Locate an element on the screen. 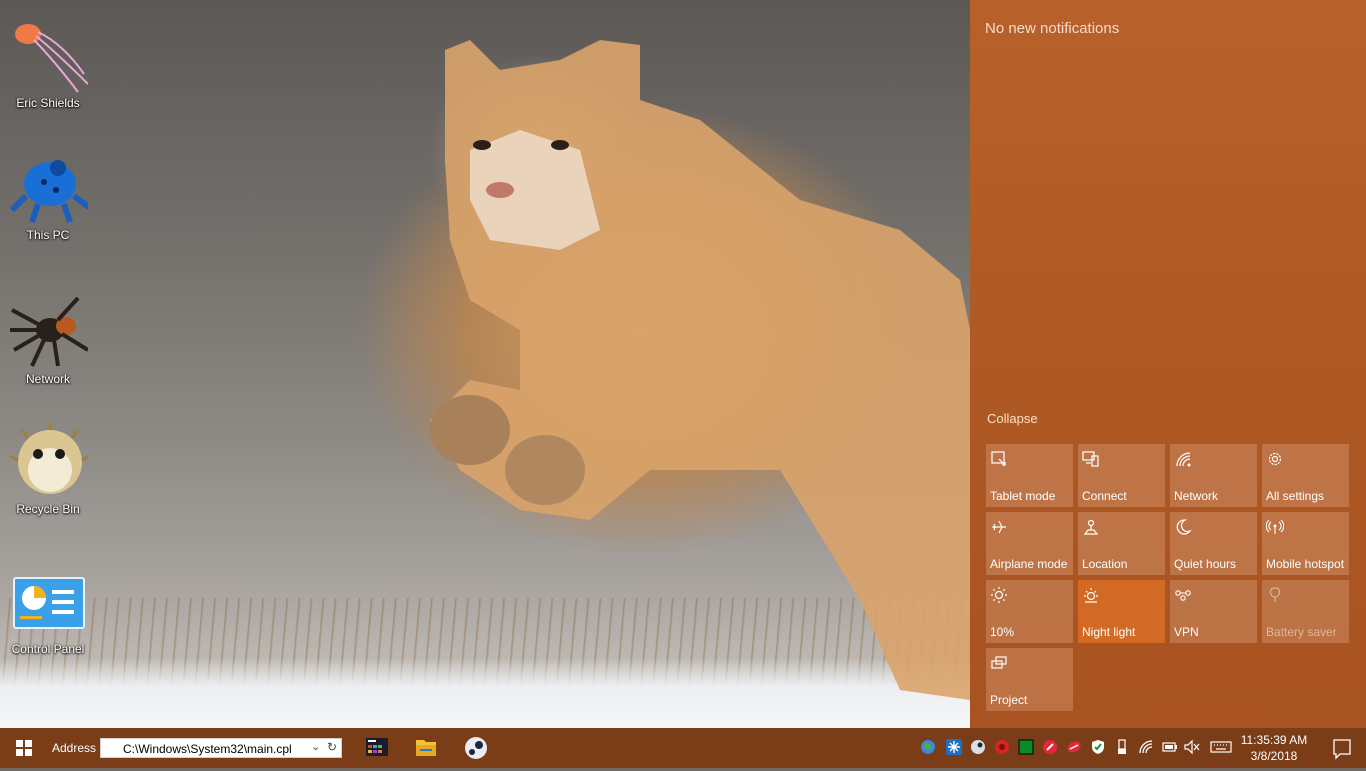  moon-icon is located at coordinates (1184, 527).